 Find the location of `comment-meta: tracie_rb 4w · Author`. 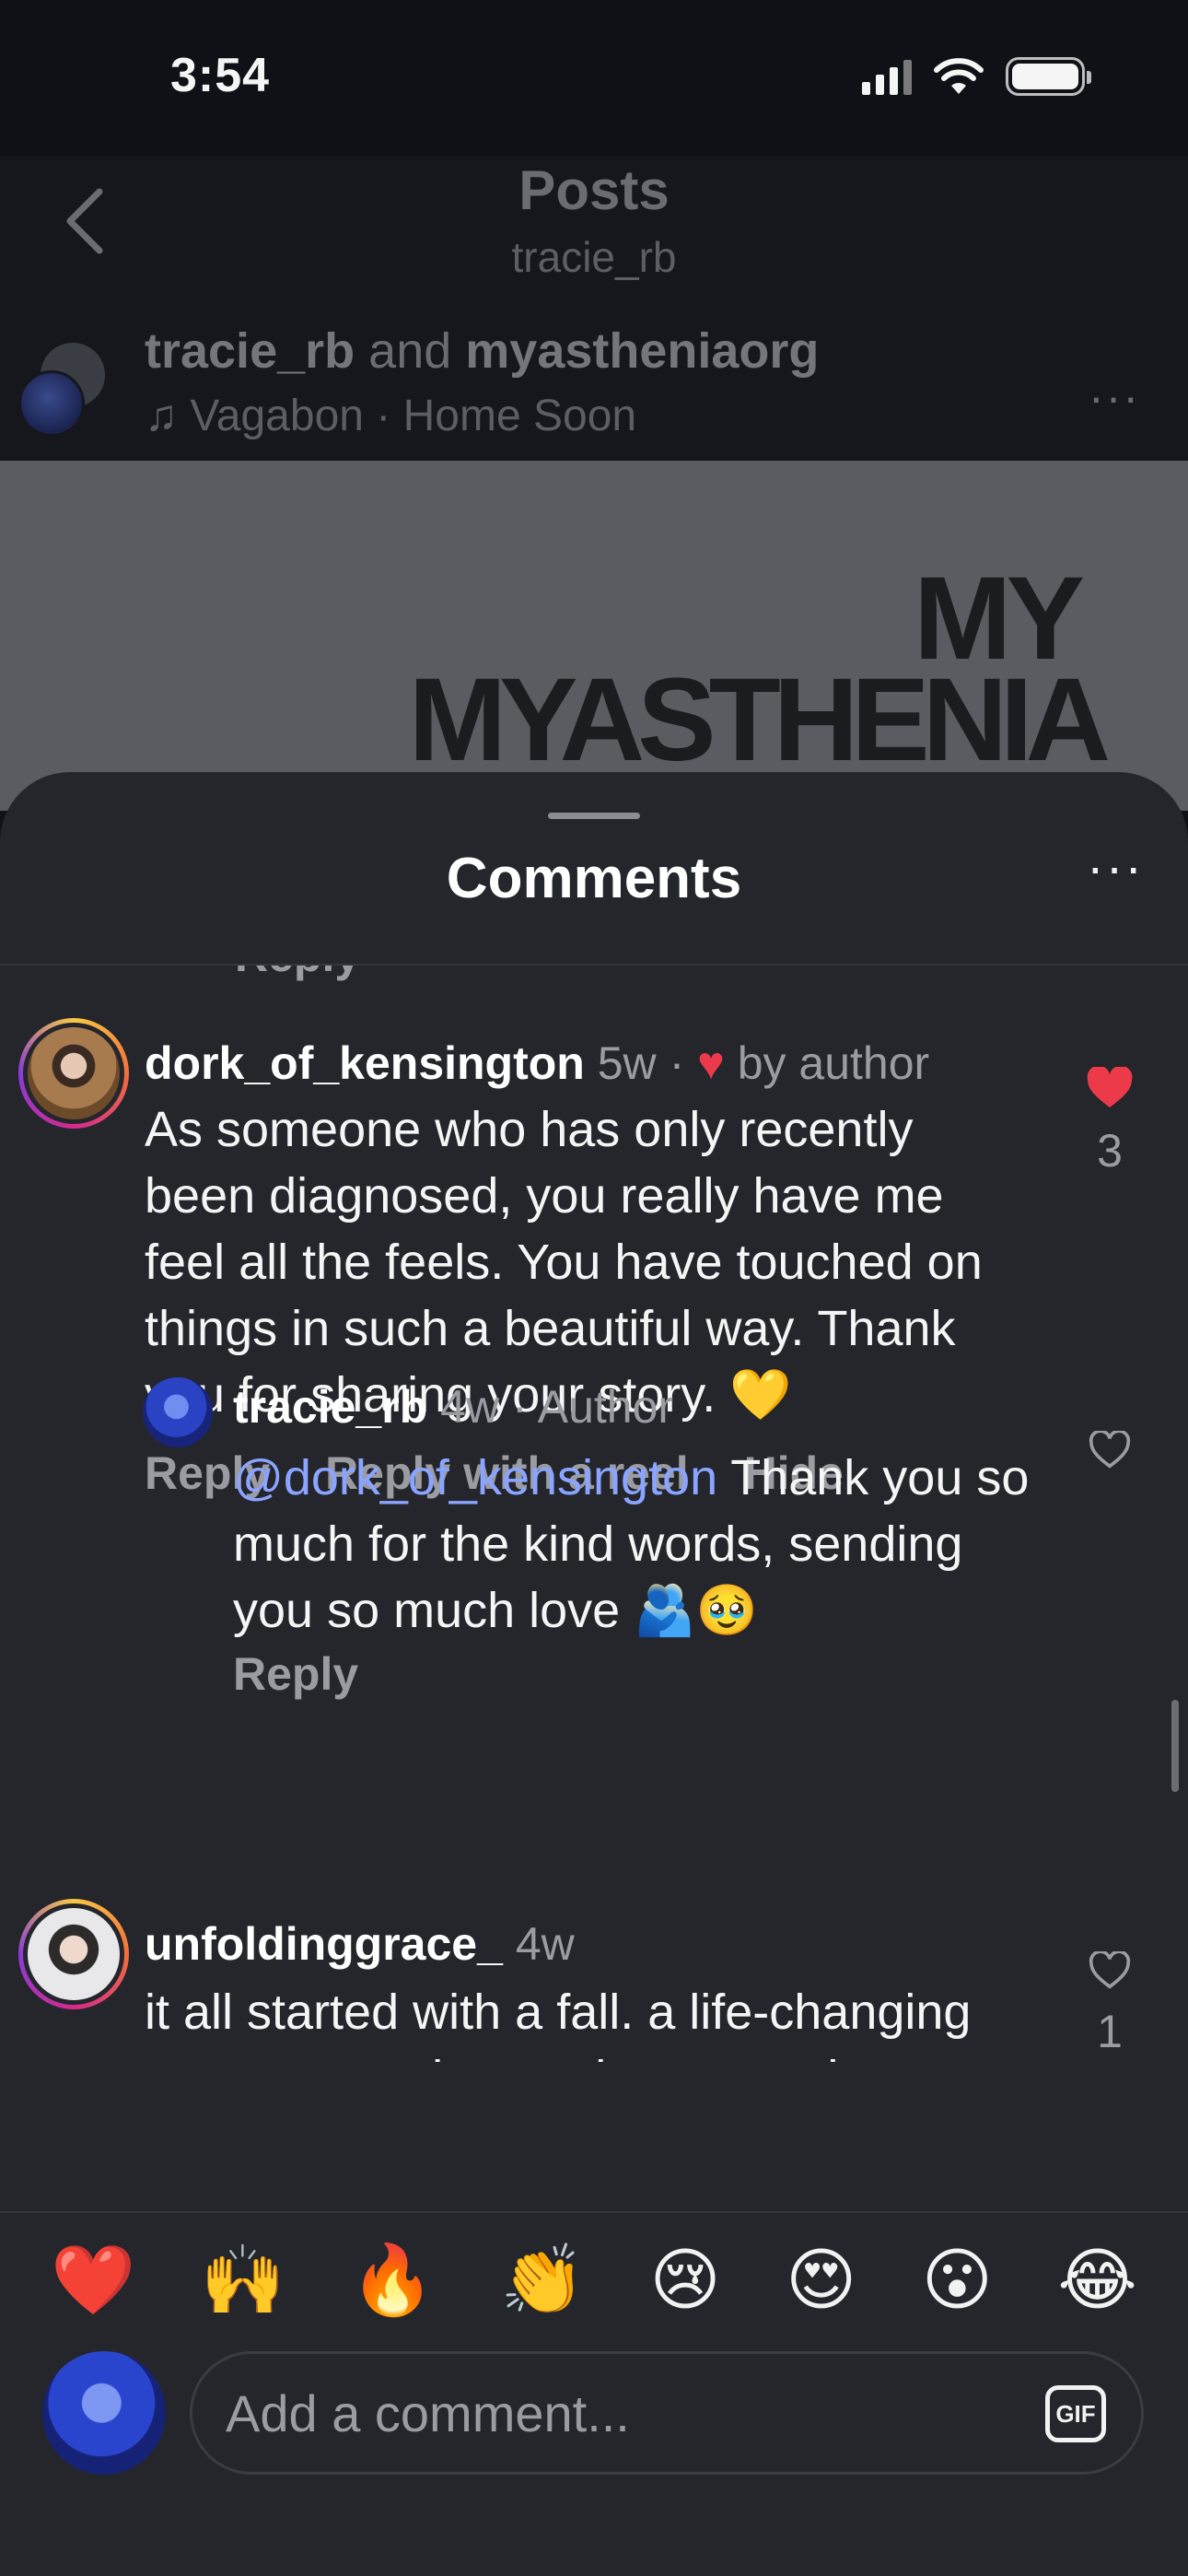

comment-meta: tracie_rb 4w · Author is located at coordinates (453, 1407).